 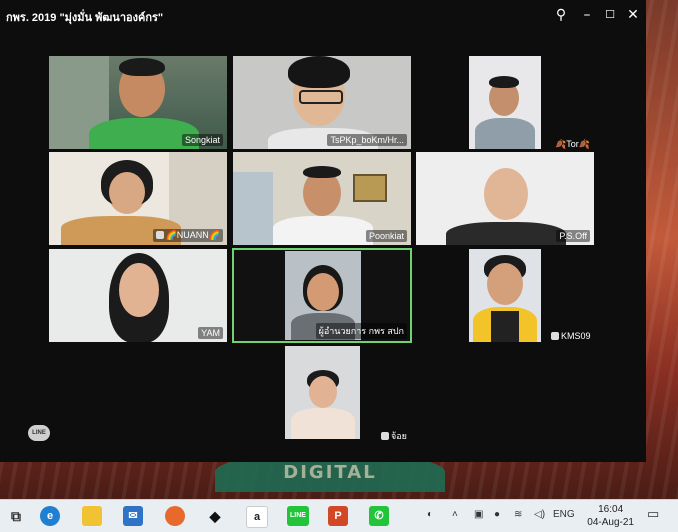 What do you see at coordinates (564, 514) in the screenshot?
I see `language-indicator: ENG` at bounding box center [564, 514].